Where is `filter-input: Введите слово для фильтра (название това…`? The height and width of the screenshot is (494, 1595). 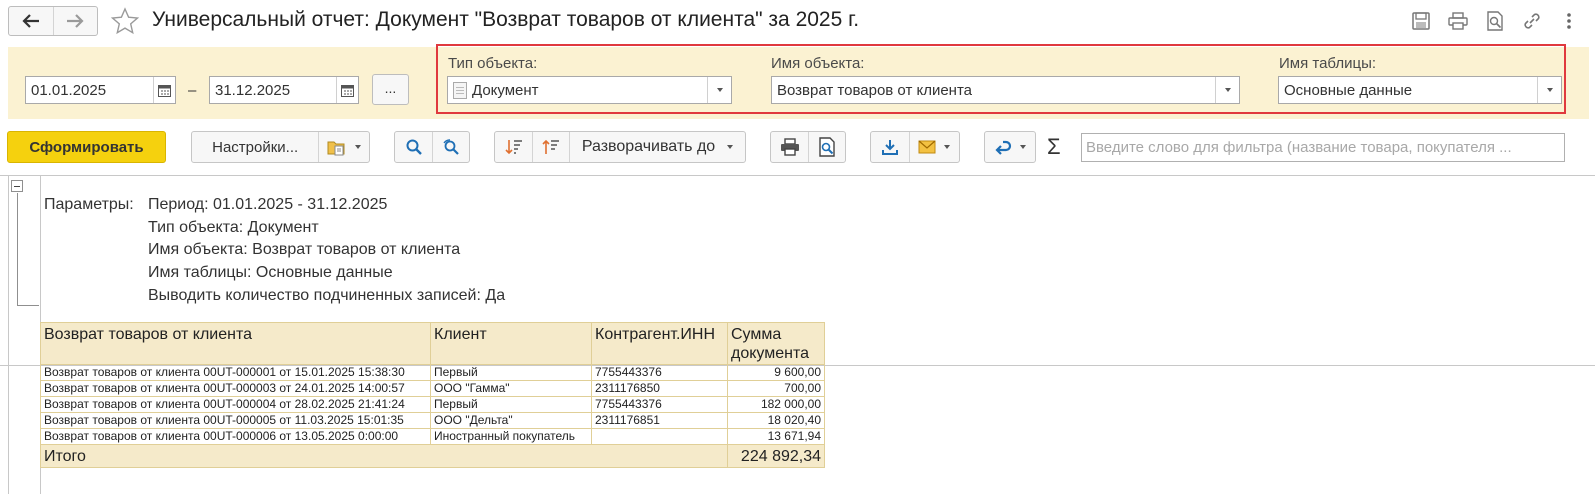
filter-input: Введите слово для фильтра (название това… is located at coordinates (1323, 147).